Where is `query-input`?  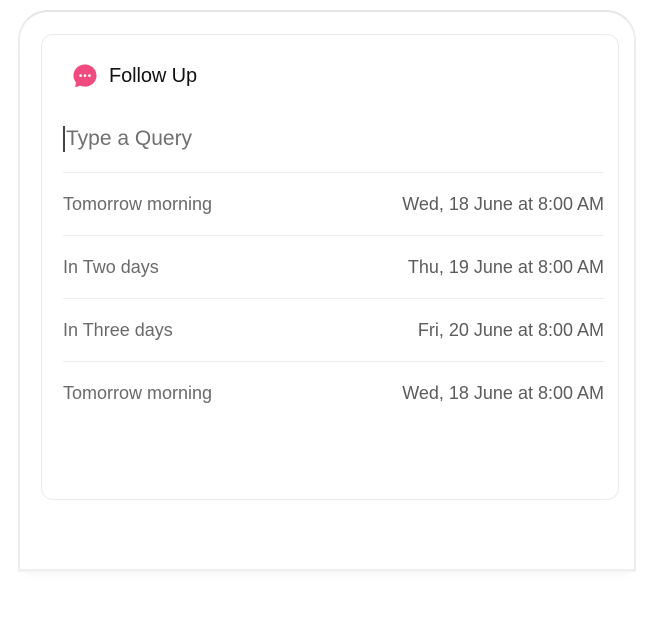
query-input is located at coordinates (266, 138).